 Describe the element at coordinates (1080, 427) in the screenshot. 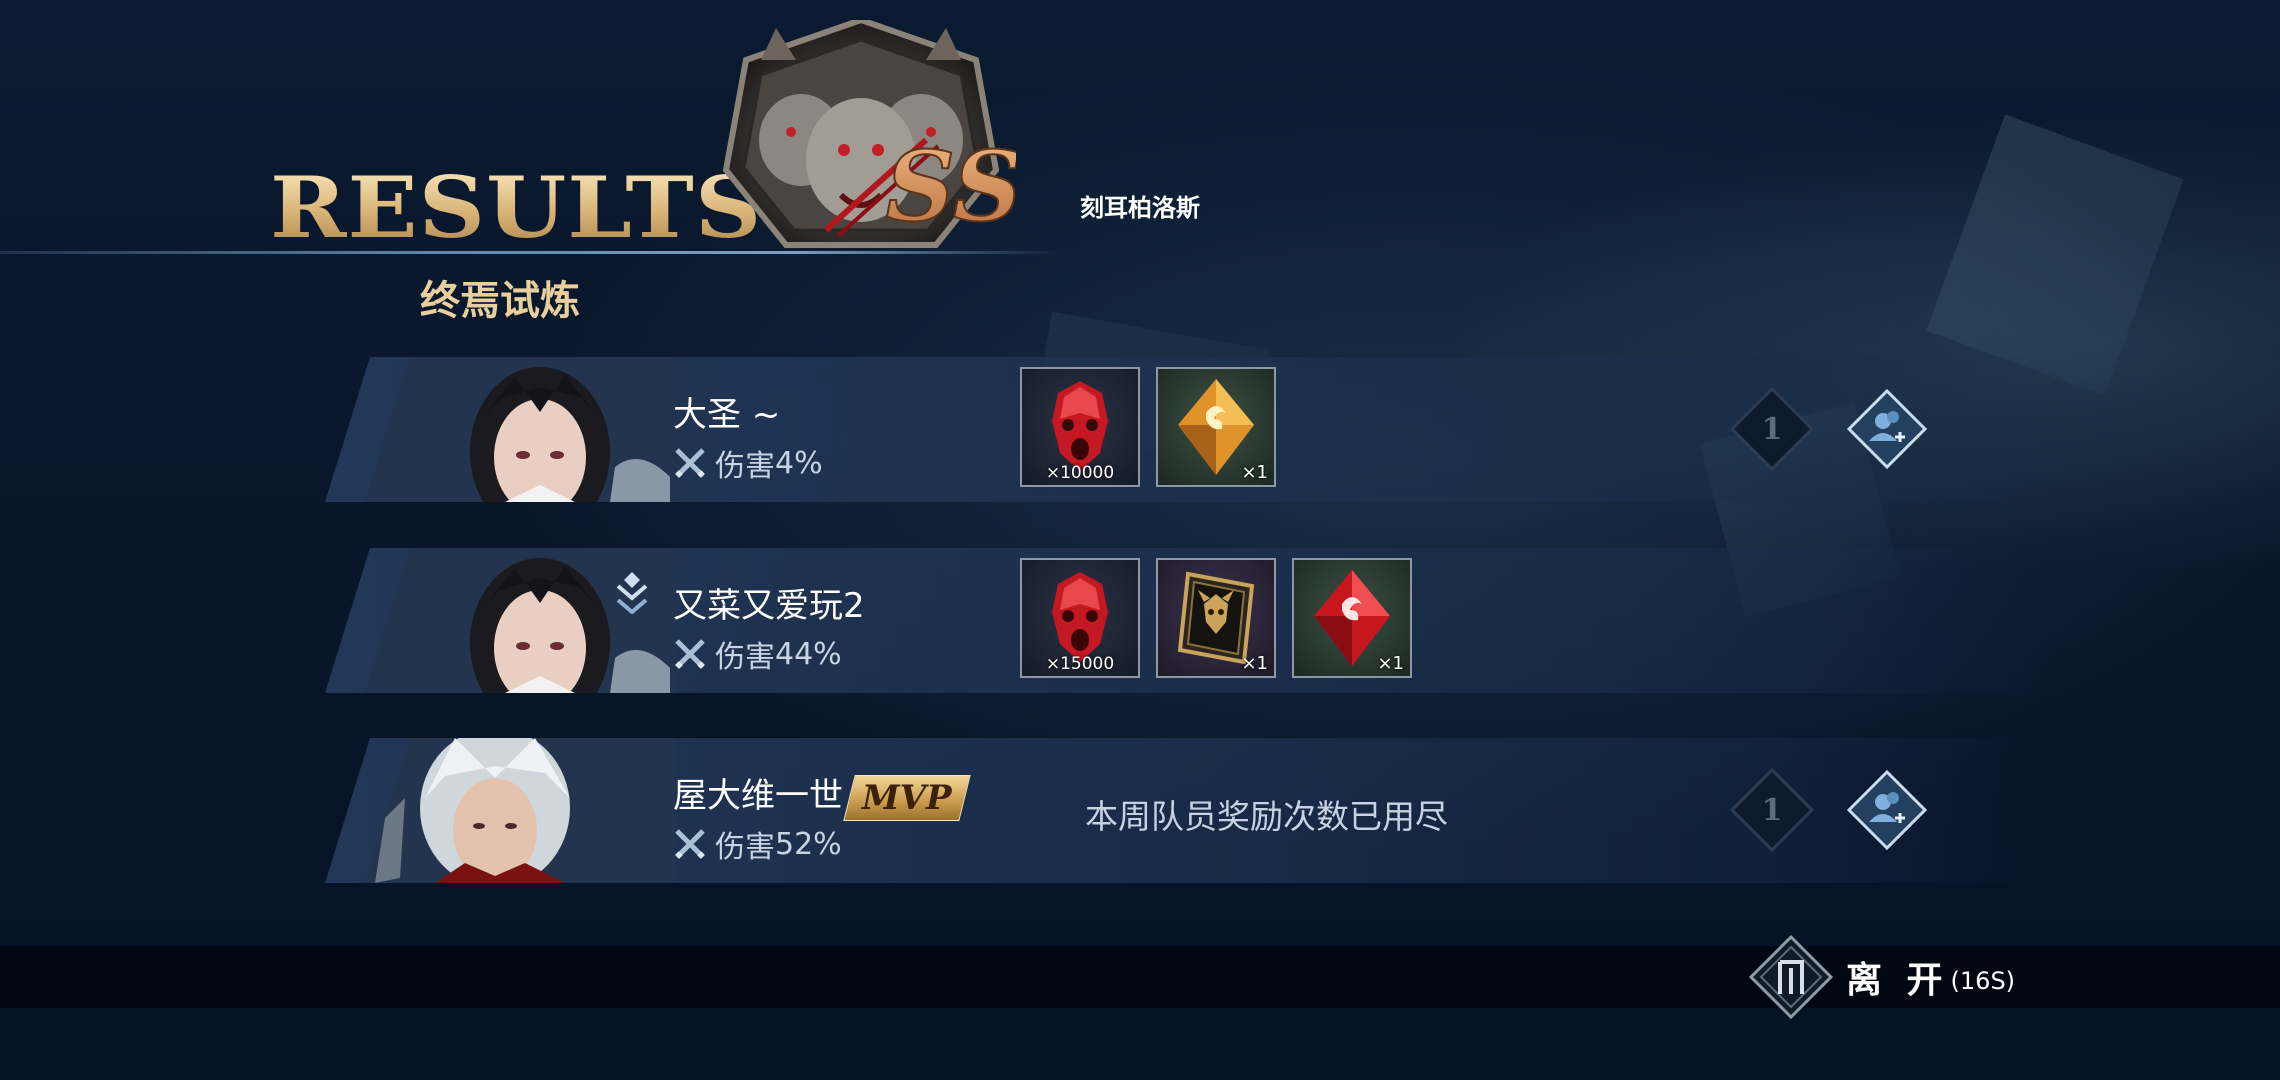

I see `reward-item: ×10000` at that location.